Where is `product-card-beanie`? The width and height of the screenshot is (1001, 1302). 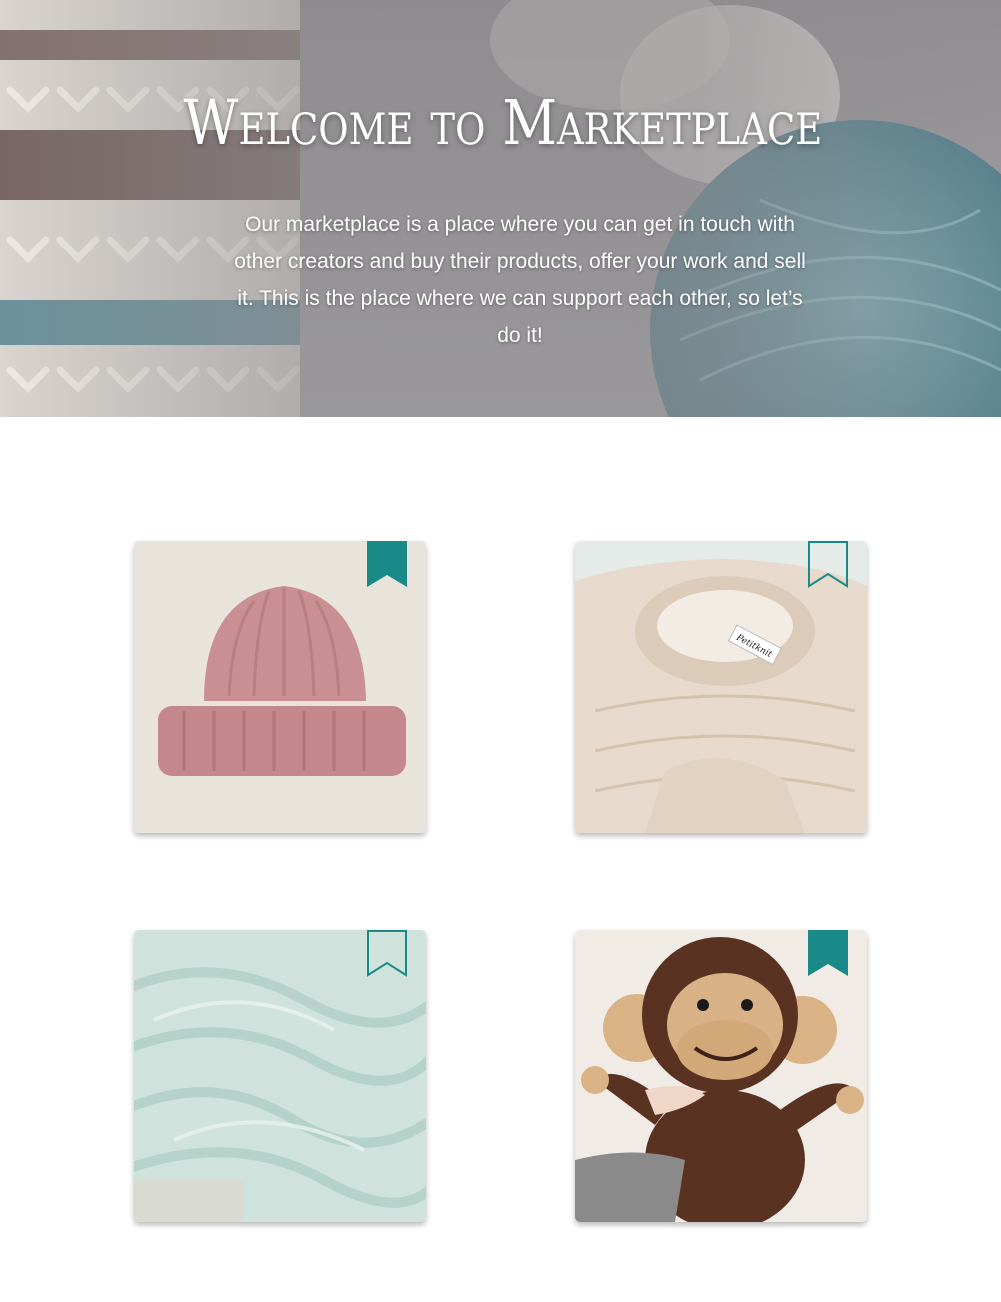
product-card-beanie is located at coordinates (280, 687).